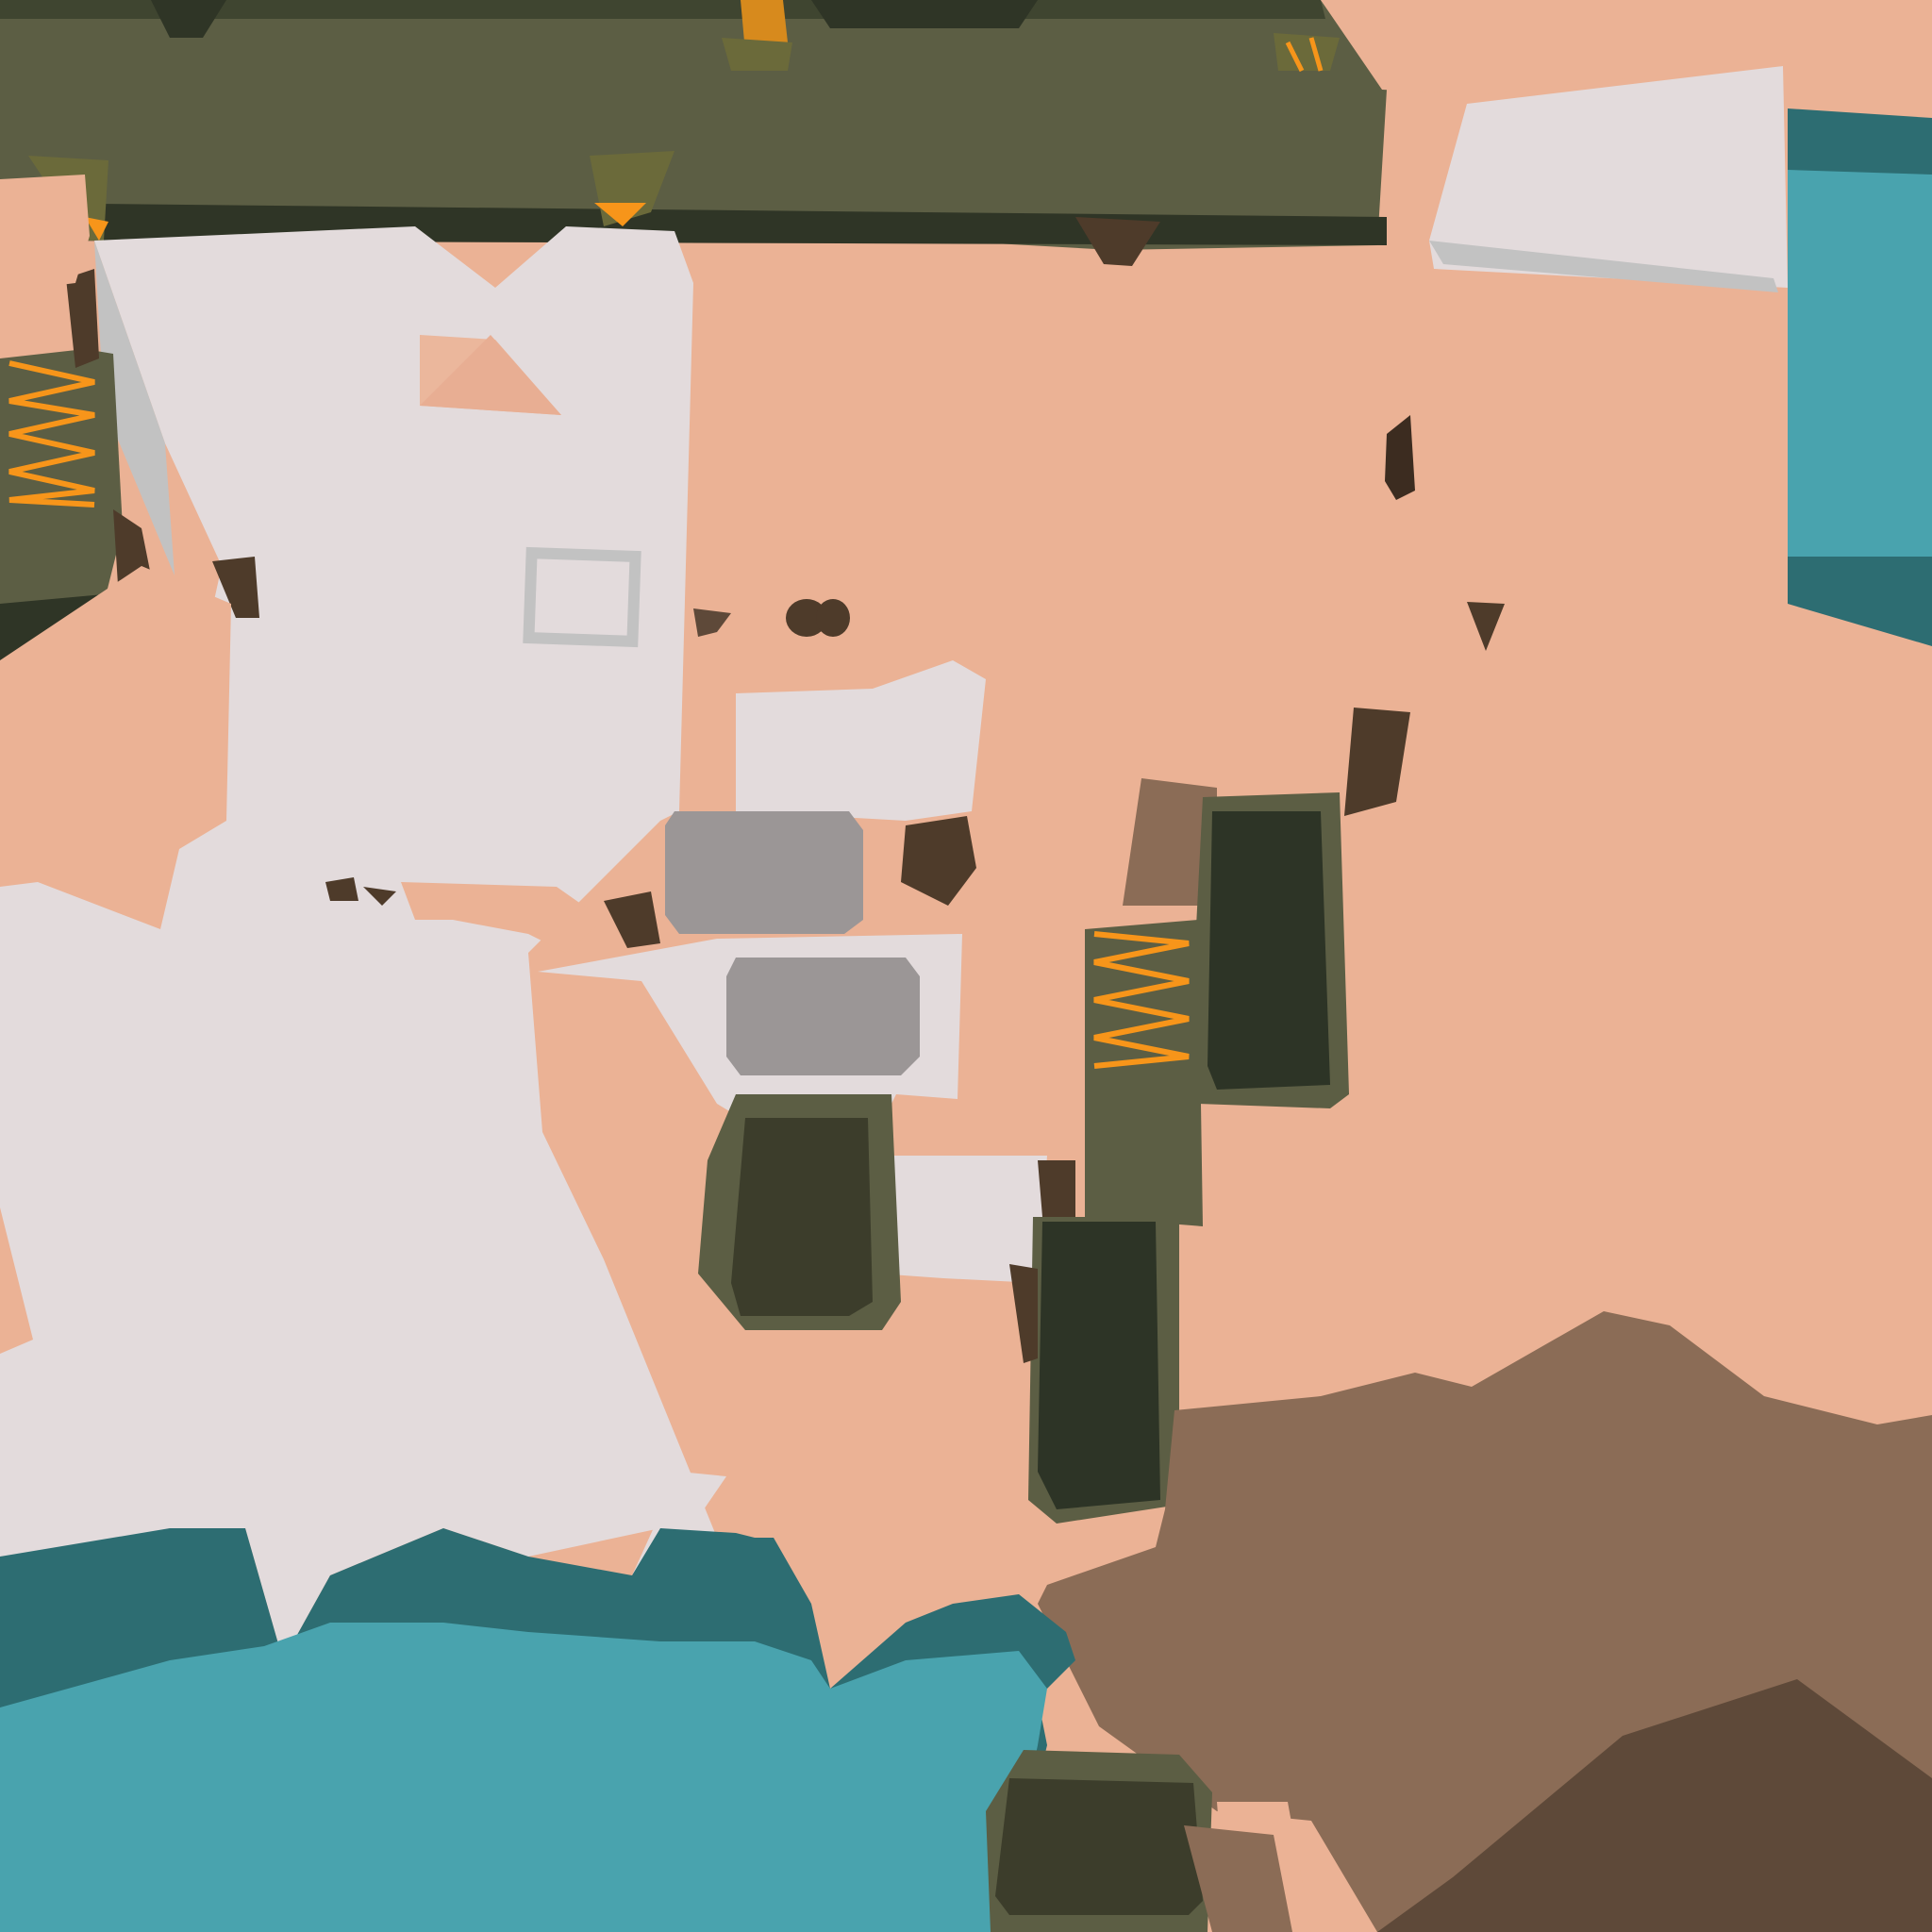  Describe the element at coordinates (1144, 1073) in the screenshot. I see `boot-icon-right-shaft` at that location.